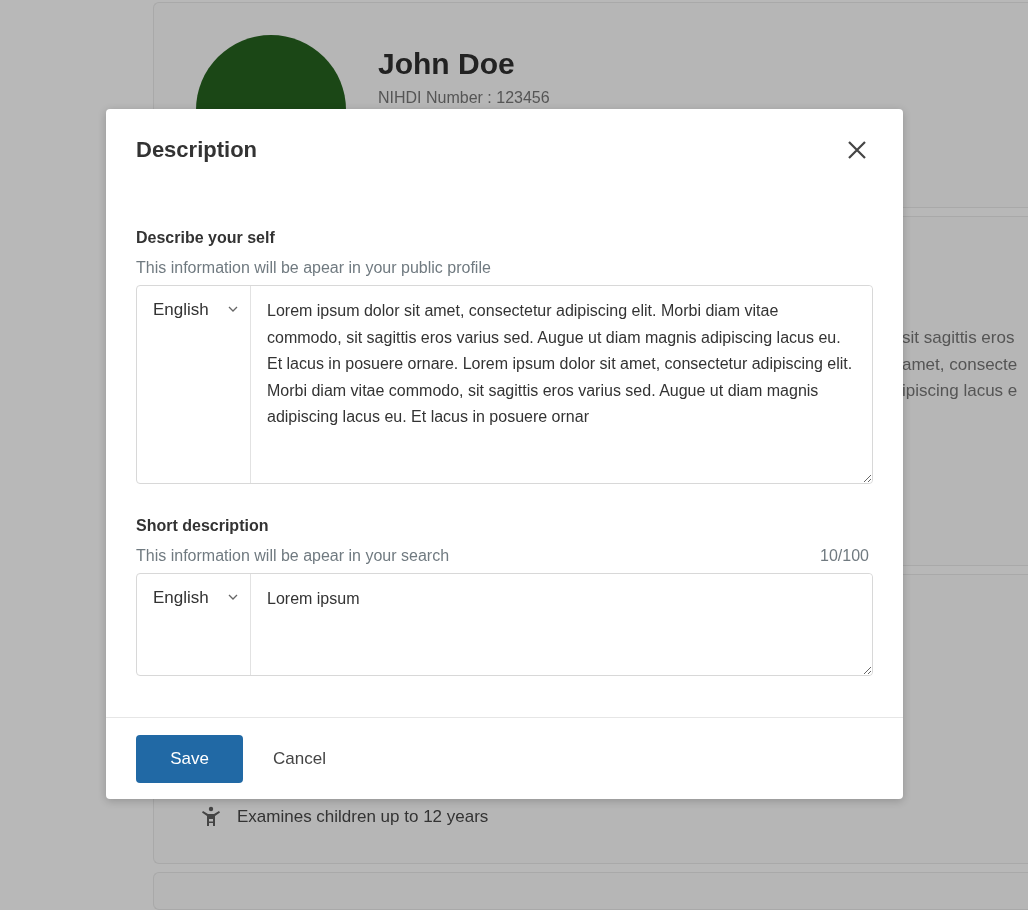 This screenshot has height=910, width=1028. What do you see at coordinates (313, 268) in the screenshot?
I see `hint-text: This information will be apear in your public profile` at bounding box center [313, 268].